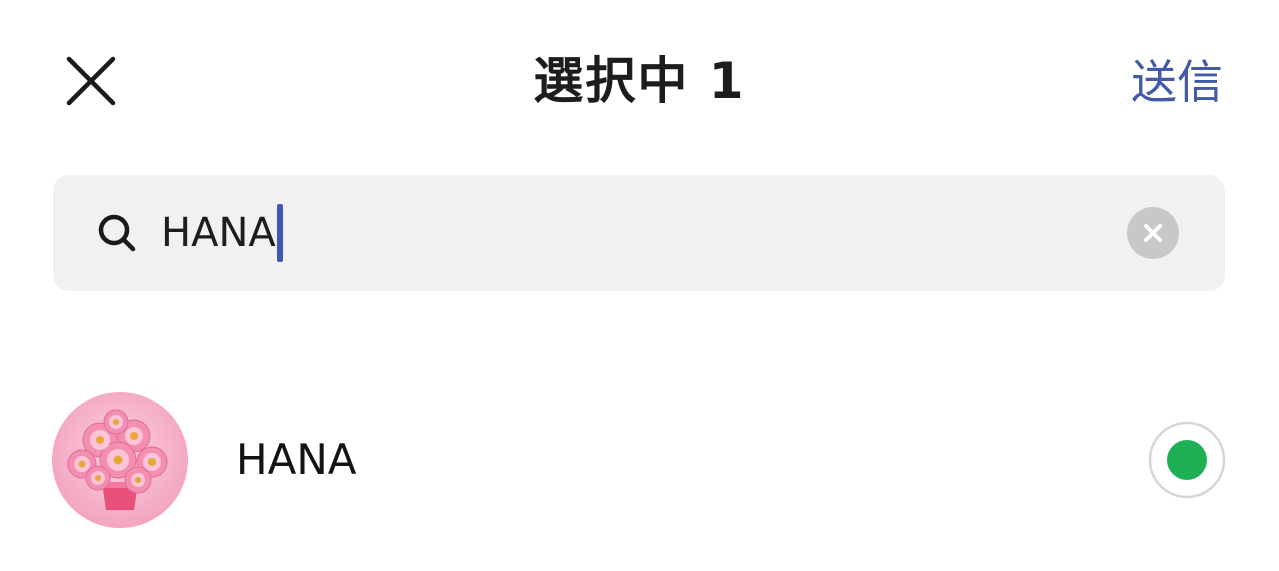 The width and height of the screenshot is (1279, 571). I want to click on page-title: 選択中 1, so click(639, 81).